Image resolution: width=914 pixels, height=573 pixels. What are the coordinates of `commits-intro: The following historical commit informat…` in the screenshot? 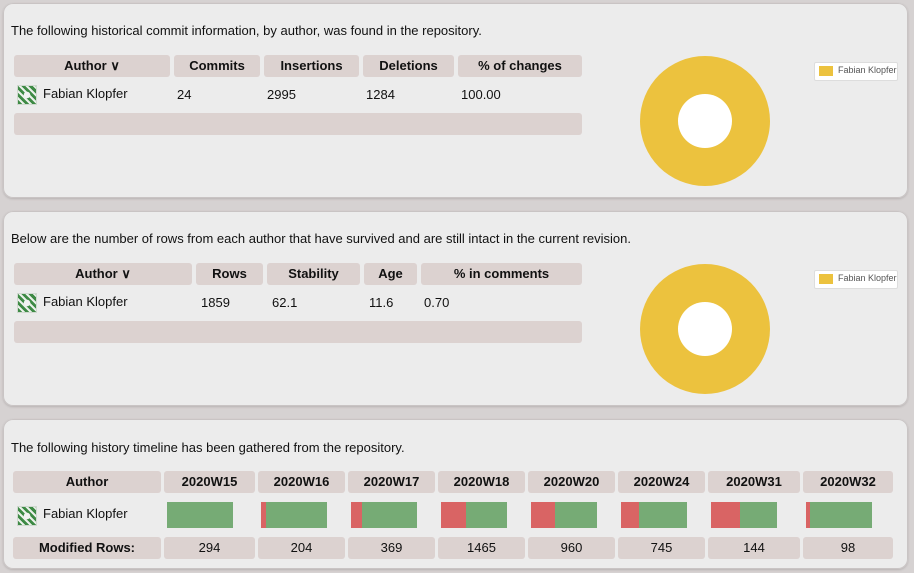 It's located at (246, 30).